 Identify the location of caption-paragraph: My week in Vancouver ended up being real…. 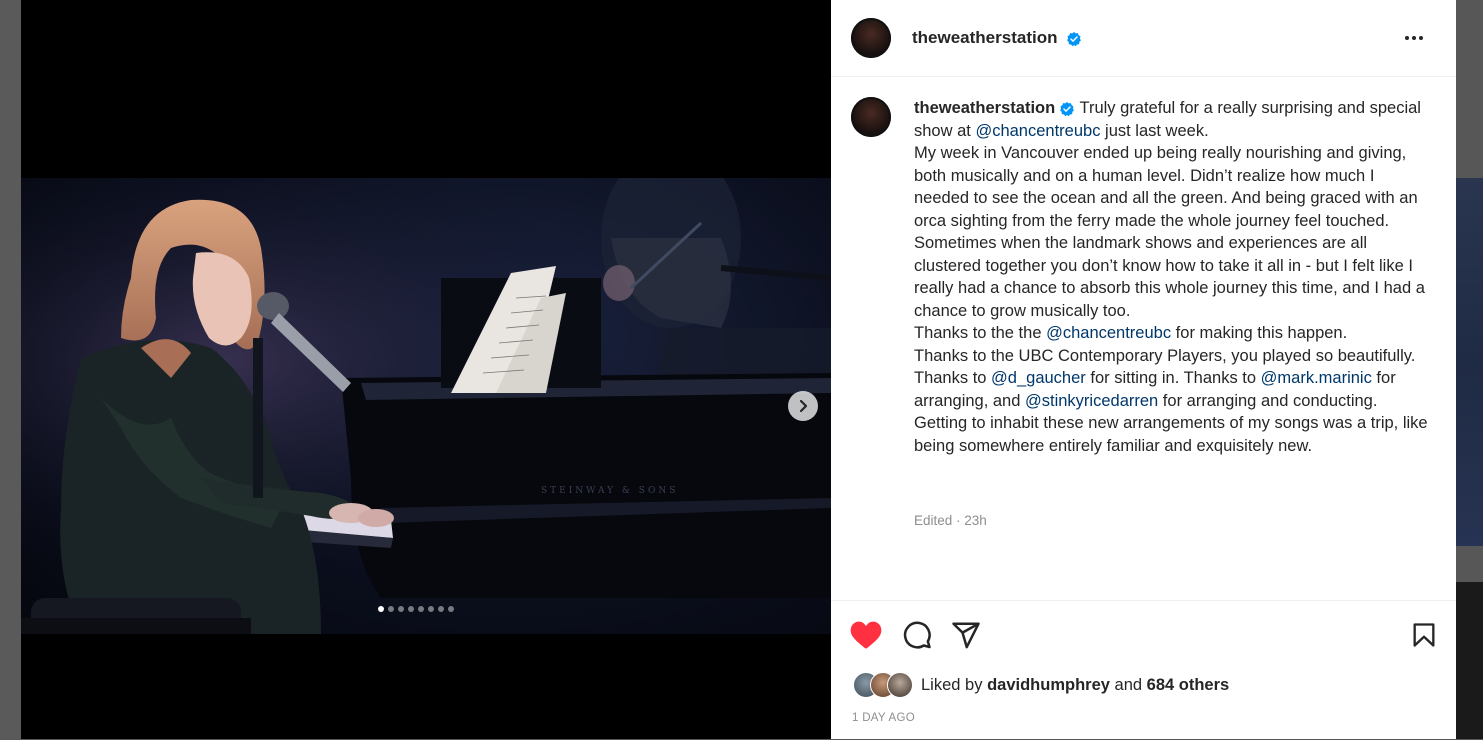
(1166, 187).